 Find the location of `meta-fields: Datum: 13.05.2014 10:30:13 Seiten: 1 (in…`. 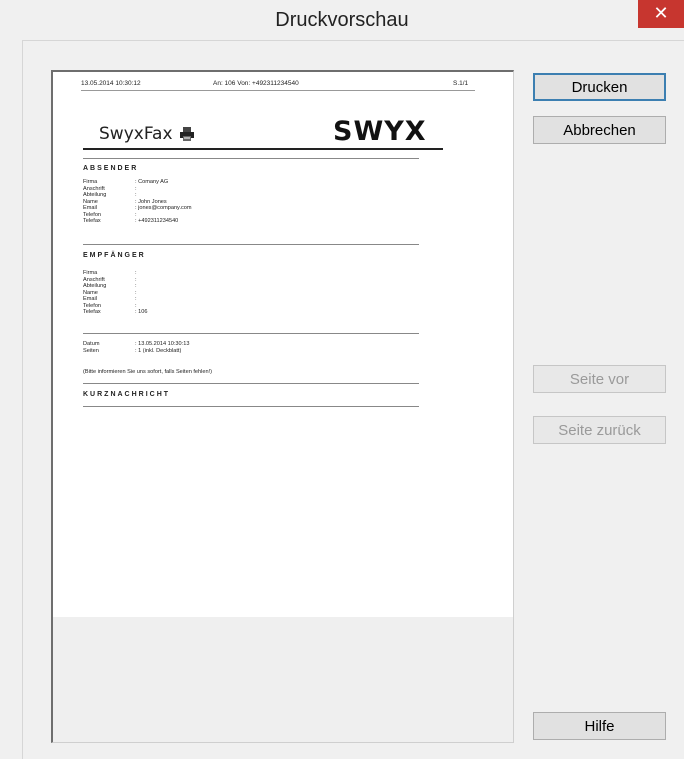

meta-fields: Datum: 13.05.2014 10:30:13 Seiten: 1 (in… is located at coordinates (136, 347).